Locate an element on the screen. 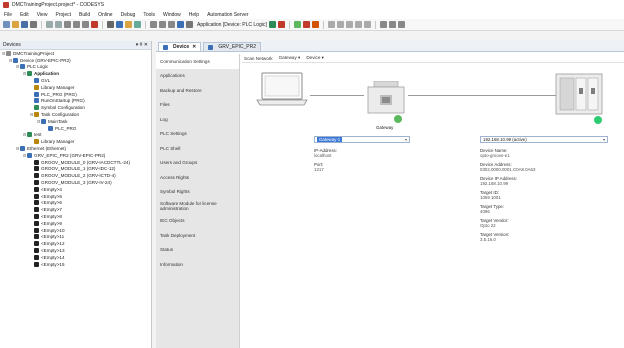  tree-item: <Empty>9 is located at coordinates (75, 223).